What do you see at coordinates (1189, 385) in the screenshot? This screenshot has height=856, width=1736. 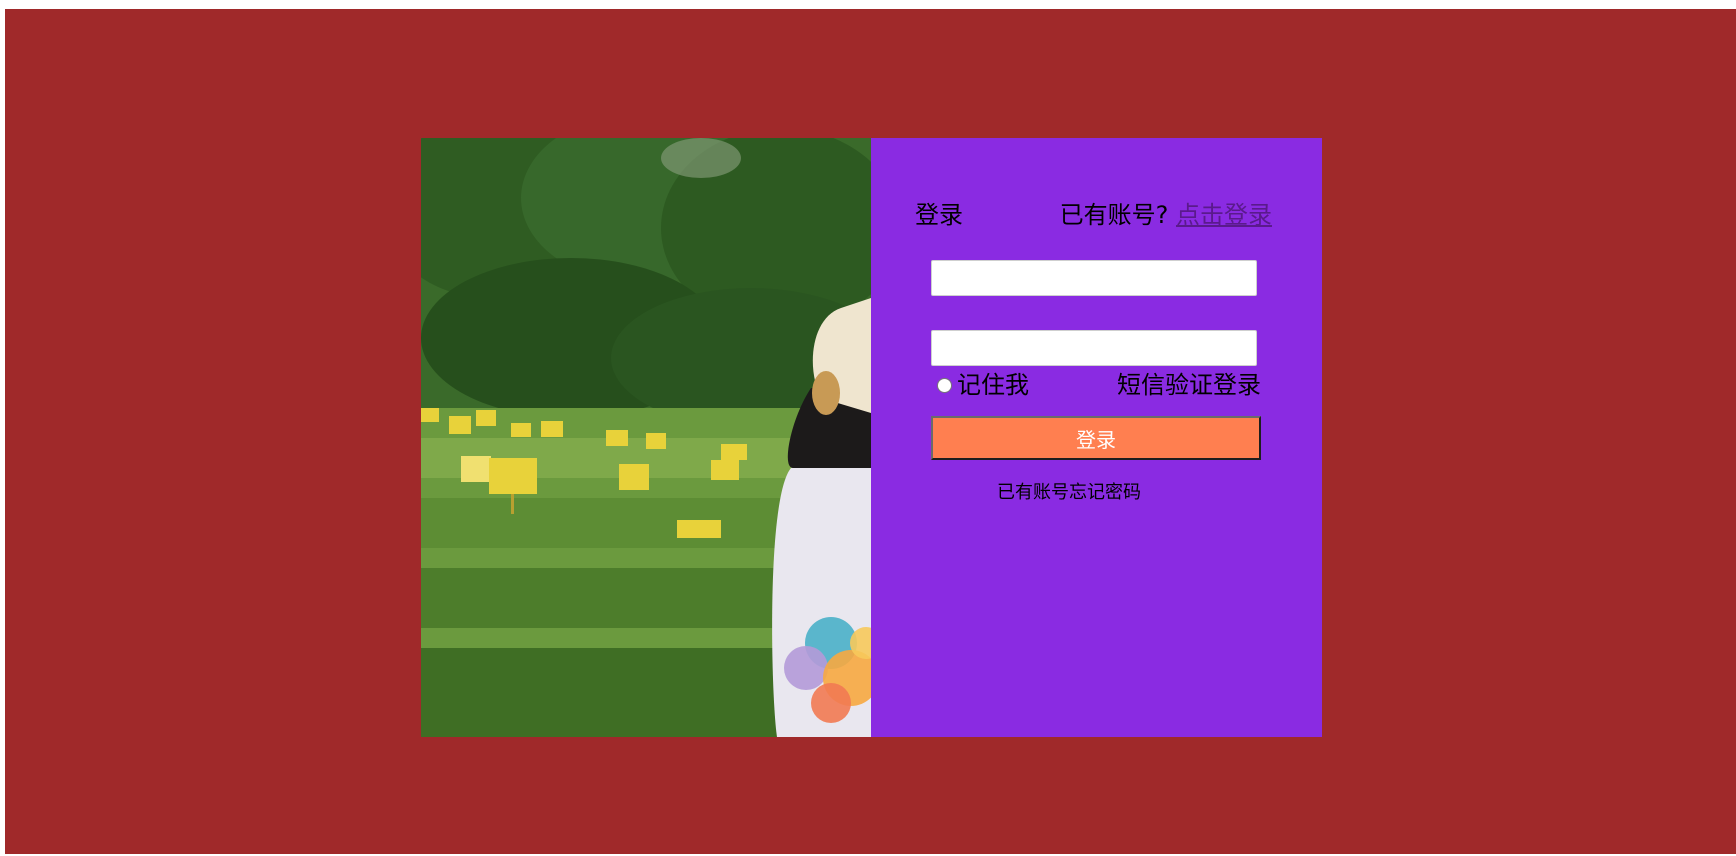 I see `sms-login-link: 短信验证登录` at bounding box center [1189, 385].